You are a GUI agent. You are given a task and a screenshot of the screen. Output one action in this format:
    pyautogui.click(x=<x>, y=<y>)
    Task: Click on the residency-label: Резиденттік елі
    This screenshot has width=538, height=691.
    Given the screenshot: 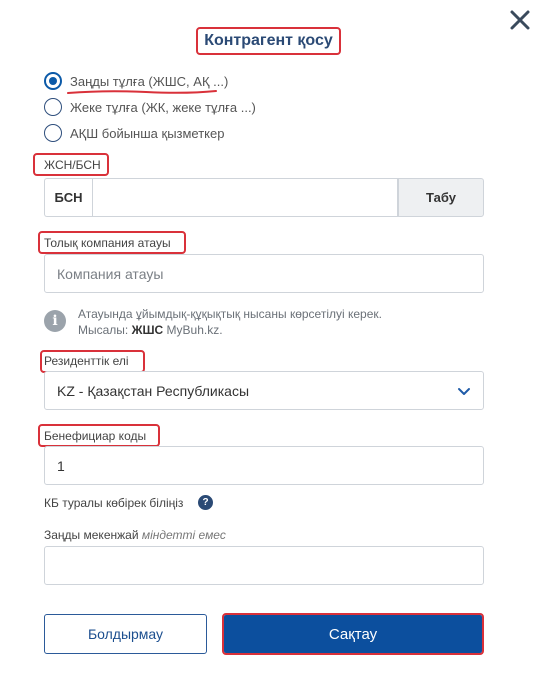 What is the action you would take?
    pyautogui.click(x=86, y=361)
    